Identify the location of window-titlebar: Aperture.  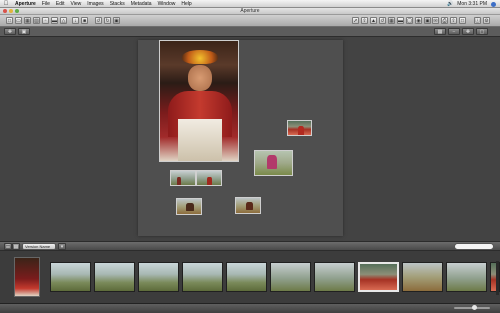
(250, 11).